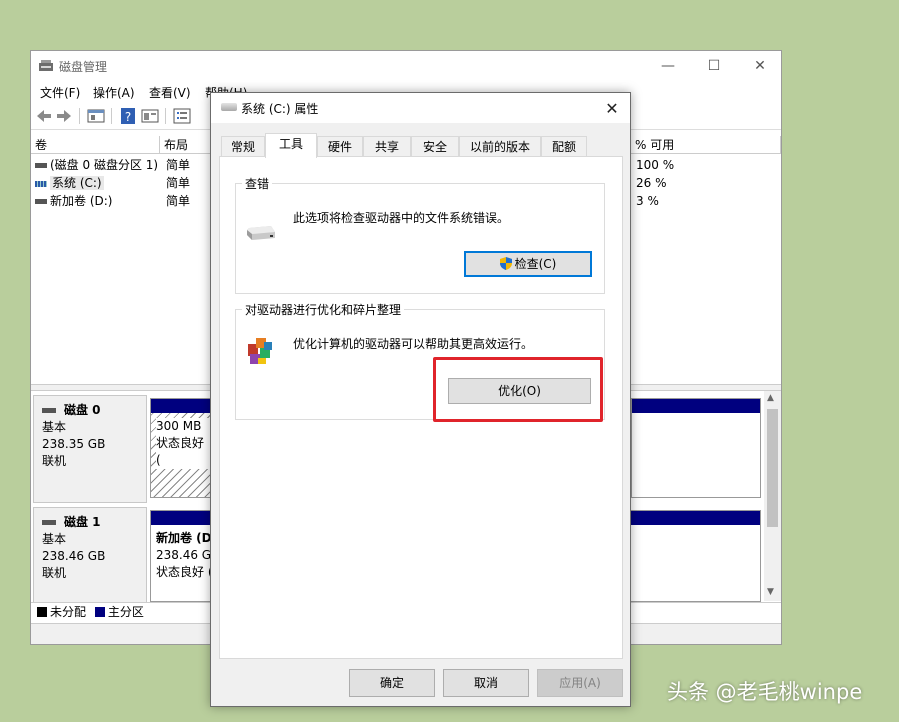 Image resolution: width=899 pixels, height=722 pixels. Describe the element at coordinates (564, 146) in the screenshot. I see `tab-quota: 配额` at that location.